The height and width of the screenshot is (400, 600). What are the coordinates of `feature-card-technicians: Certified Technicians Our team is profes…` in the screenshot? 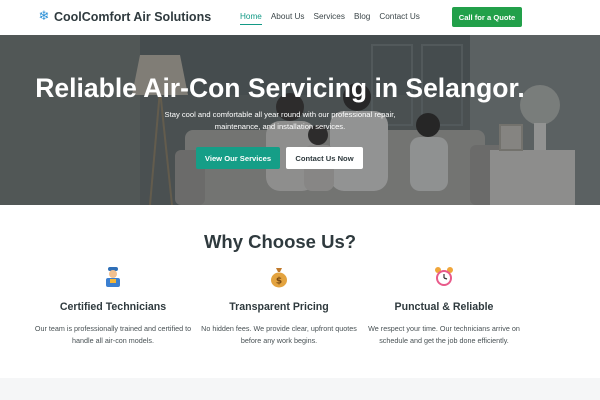 It's located at (113, 306).